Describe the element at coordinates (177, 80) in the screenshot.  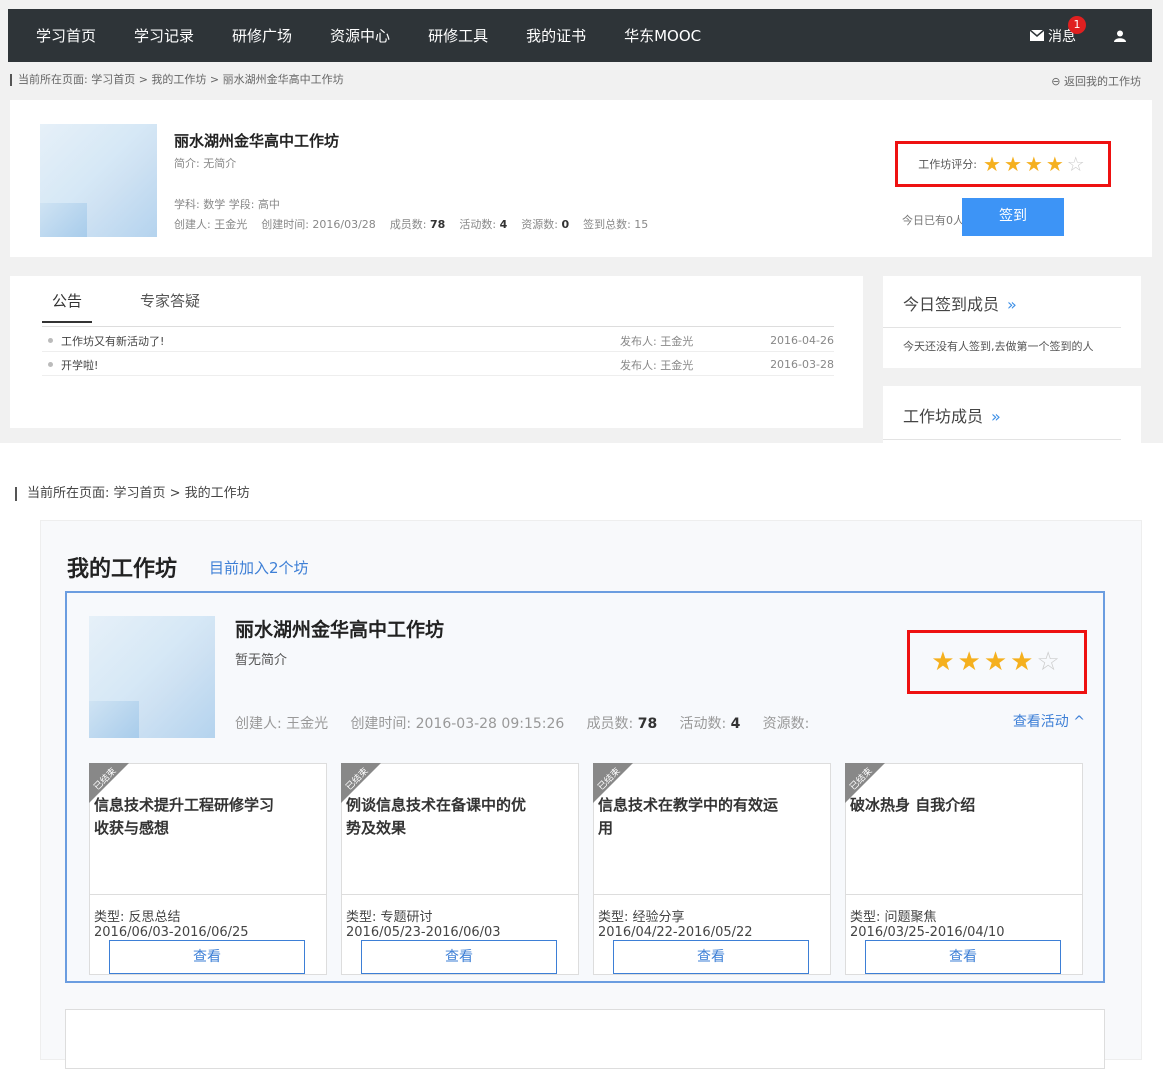
I see `breadcrumb: 当前所在页面: 学习首页 > 我的工作坊 > 丽水湖州金华高中工作坊` at that location.